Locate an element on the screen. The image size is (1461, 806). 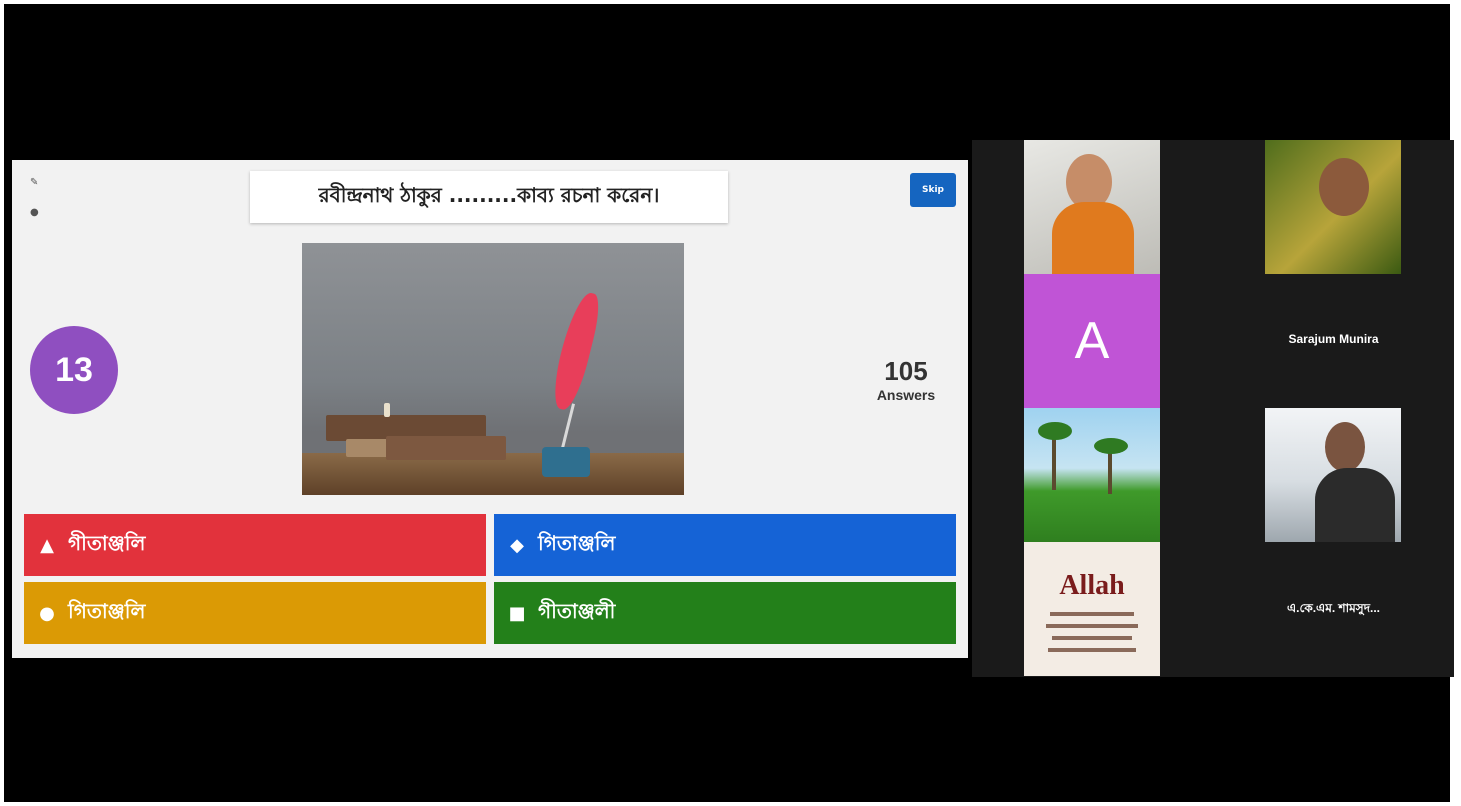
question-image is located at coordinates (493, 369).